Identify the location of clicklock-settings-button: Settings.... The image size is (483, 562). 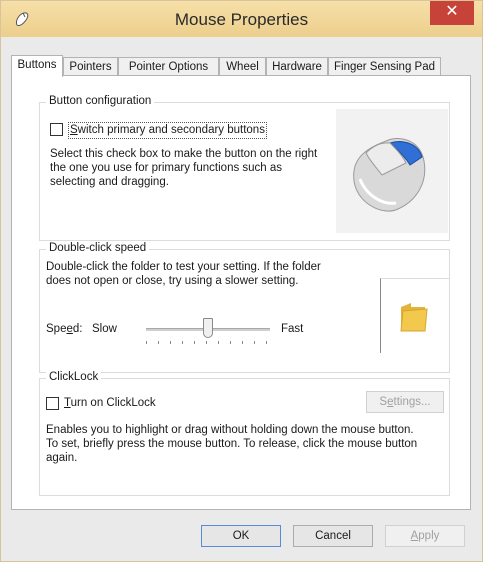
(405, 402).